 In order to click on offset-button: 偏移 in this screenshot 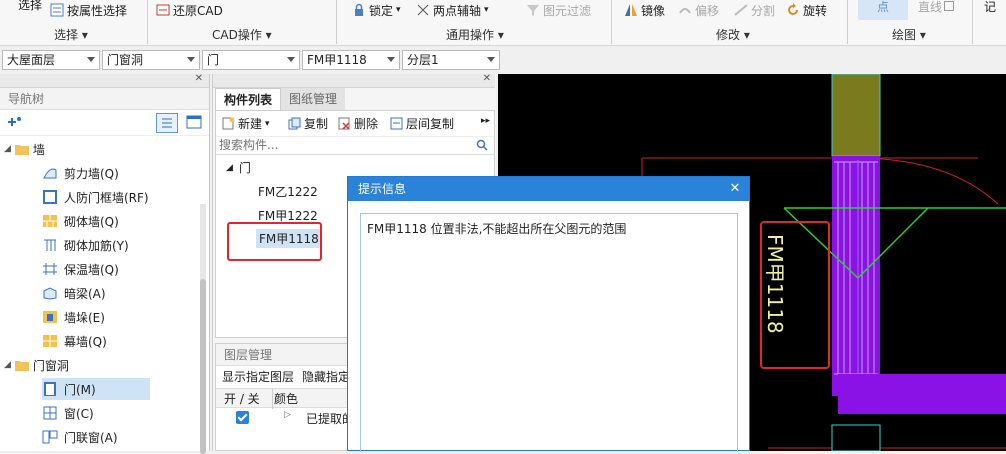, I will do `click(698, 10)`.